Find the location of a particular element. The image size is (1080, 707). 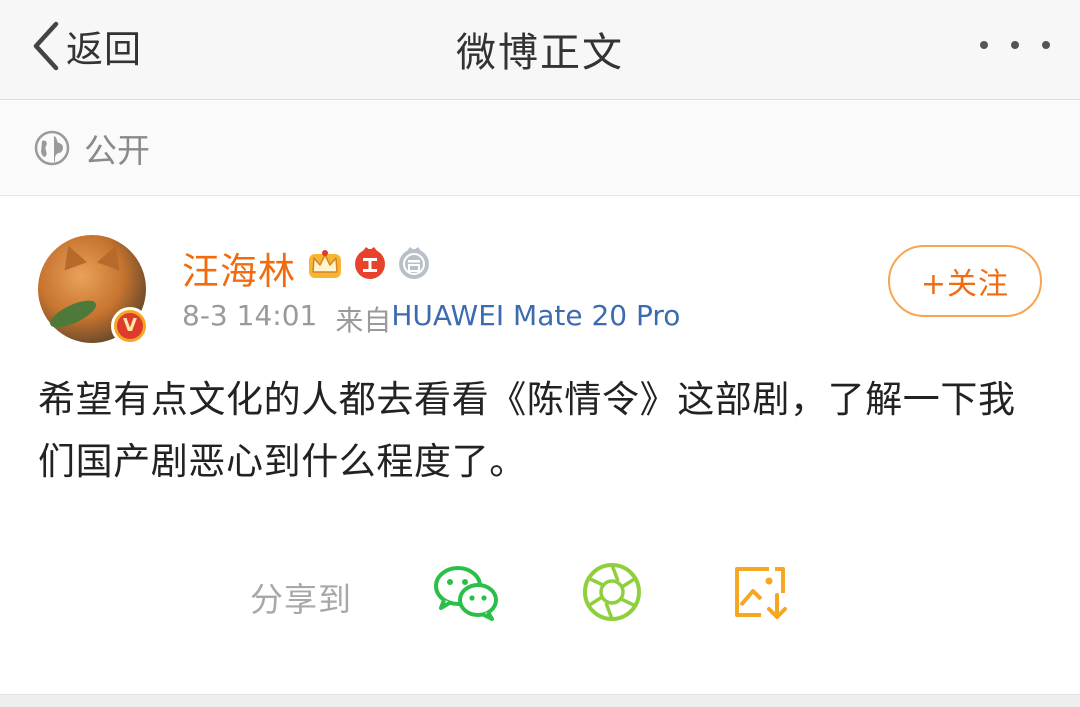

share-row: 分享到 is located at coordinates (301, 597).